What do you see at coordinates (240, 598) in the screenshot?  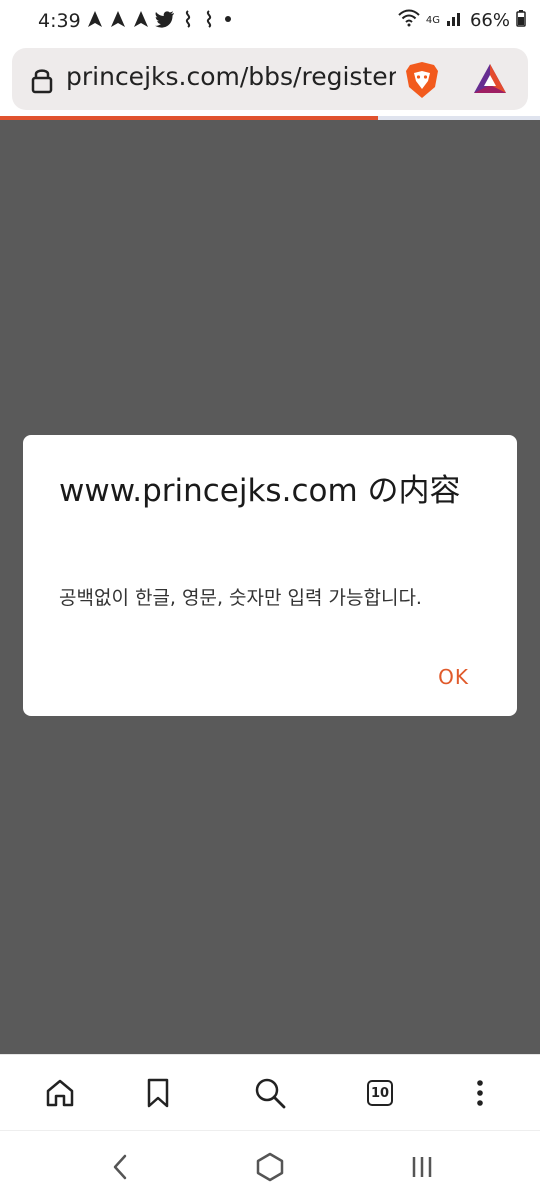 I see `dialog-message: 공백없이 한글, 영문, 숫자만 입력 가능합니다.` at bounding box center [240, 598].